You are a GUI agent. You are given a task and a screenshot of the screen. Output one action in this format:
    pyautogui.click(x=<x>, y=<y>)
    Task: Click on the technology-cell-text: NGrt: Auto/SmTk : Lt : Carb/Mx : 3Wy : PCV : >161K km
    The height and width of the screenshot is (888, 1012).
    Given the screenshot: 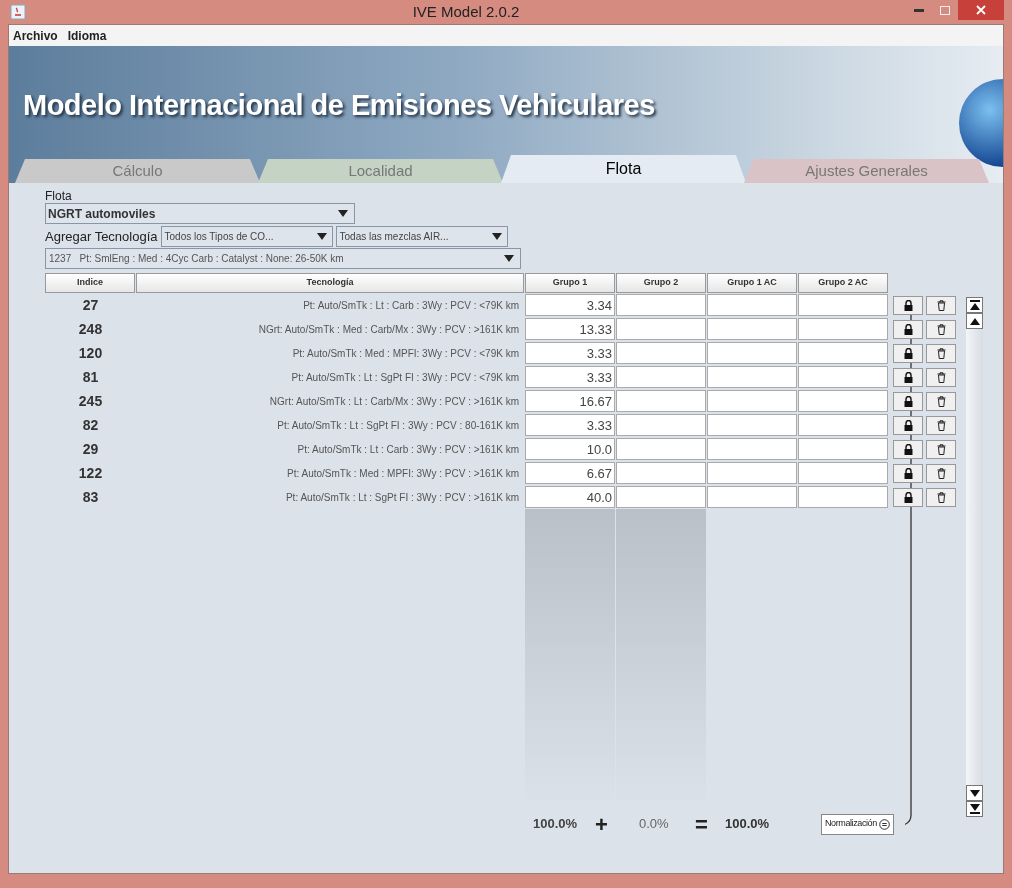 What is the action you would take?
    pyautogui.click(x=394, y=401)
    